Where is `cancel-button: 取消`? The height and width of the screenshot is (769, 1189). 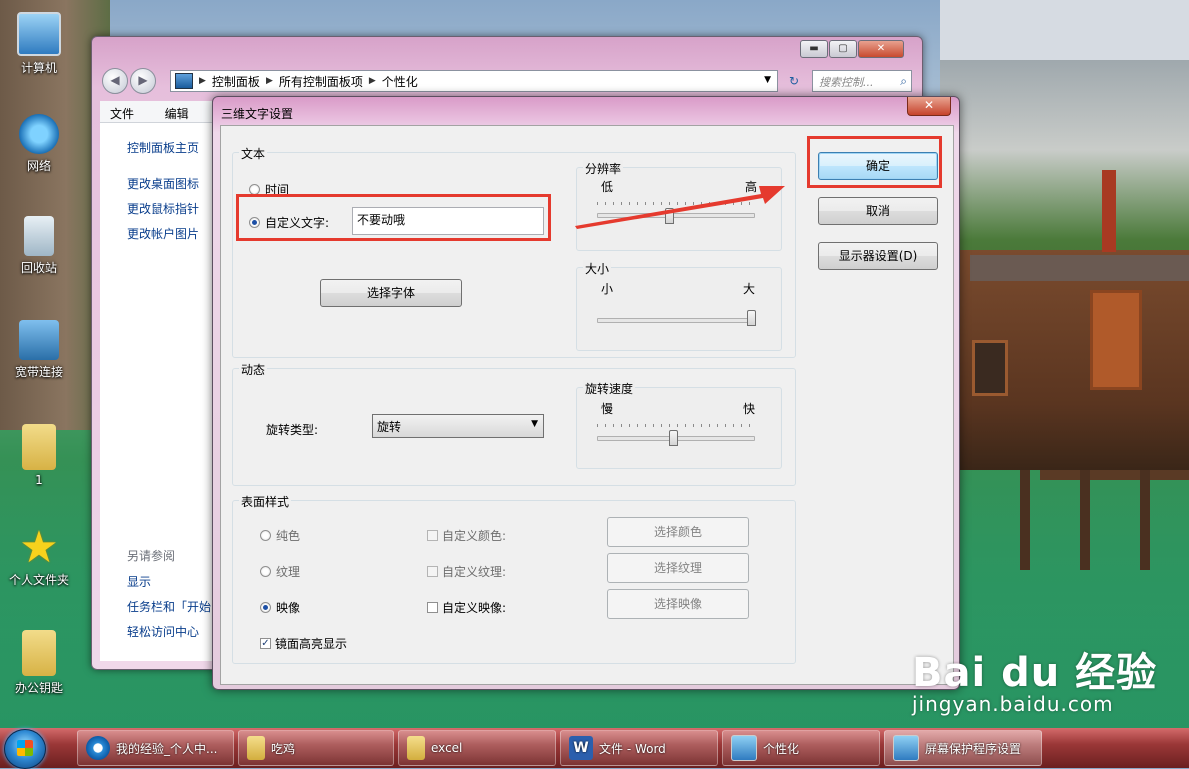 cancel-button: 取消 is located at coordinates (878, 211).